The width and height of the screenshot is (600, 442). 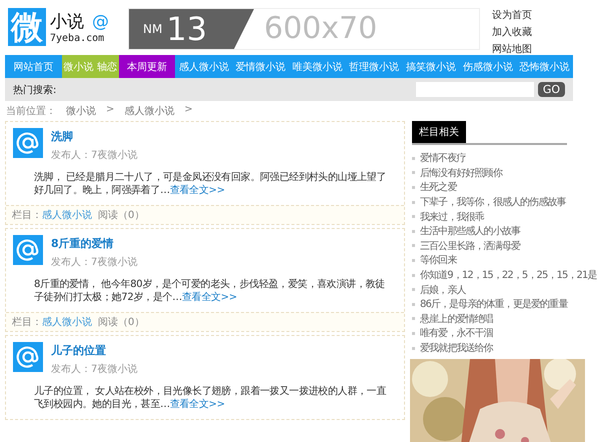 I want to click on breadcrumb-link: 感人微小说, so click(x=149, y=110).